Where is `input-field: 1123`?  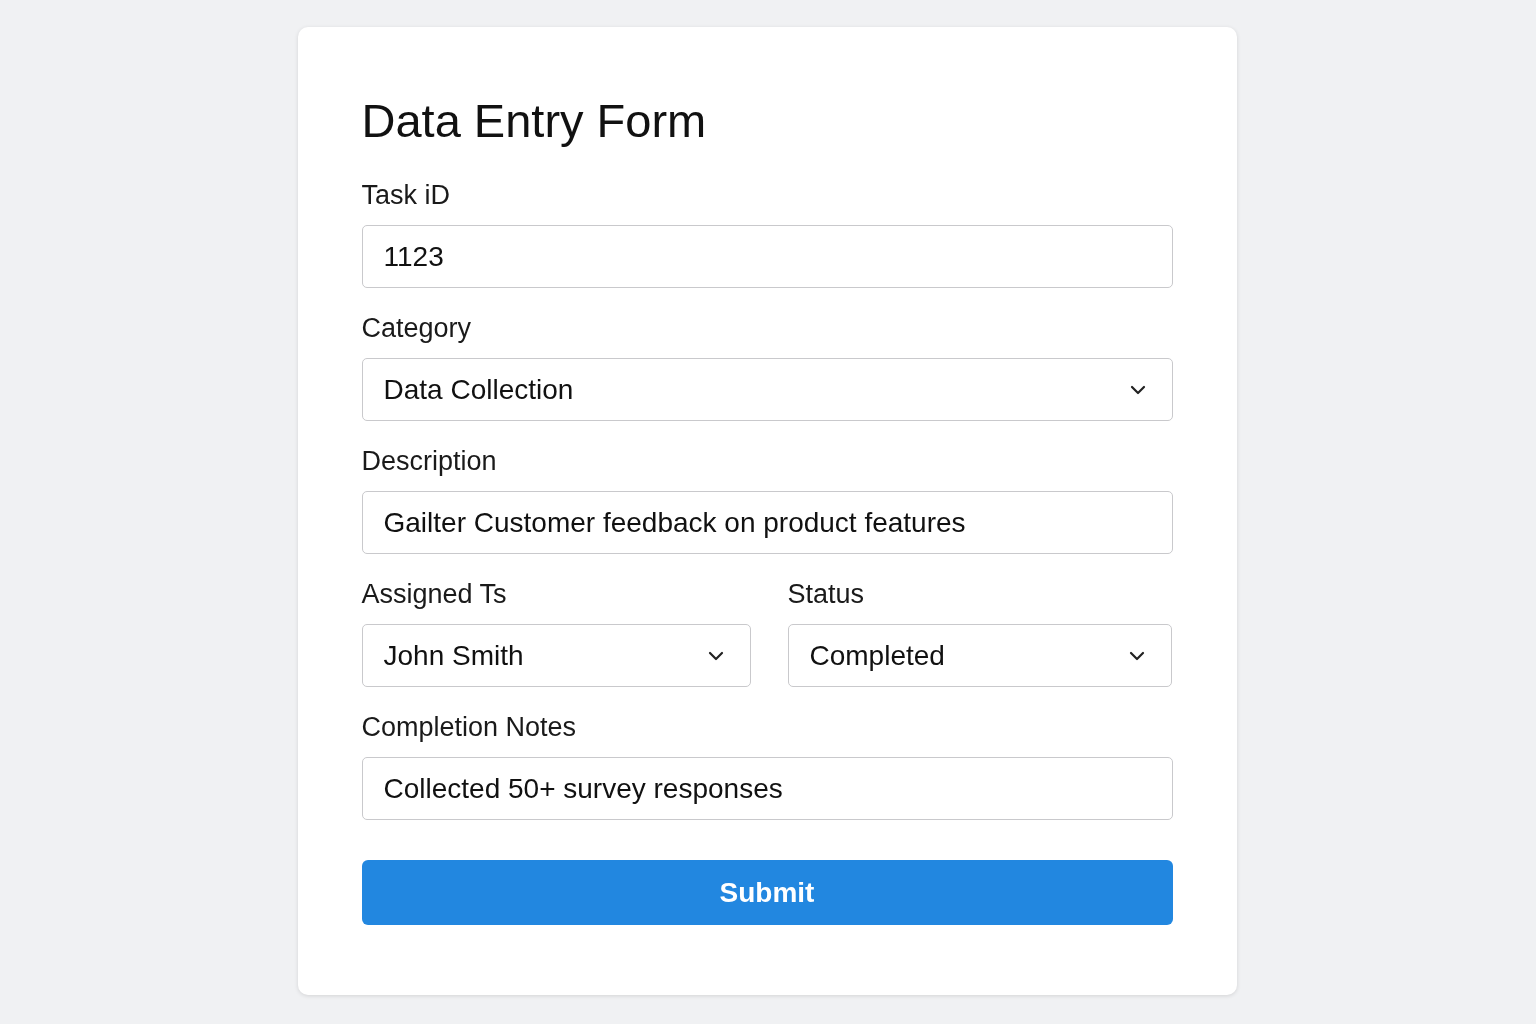 input-field: 1123 is located at coordinates (767, 256).